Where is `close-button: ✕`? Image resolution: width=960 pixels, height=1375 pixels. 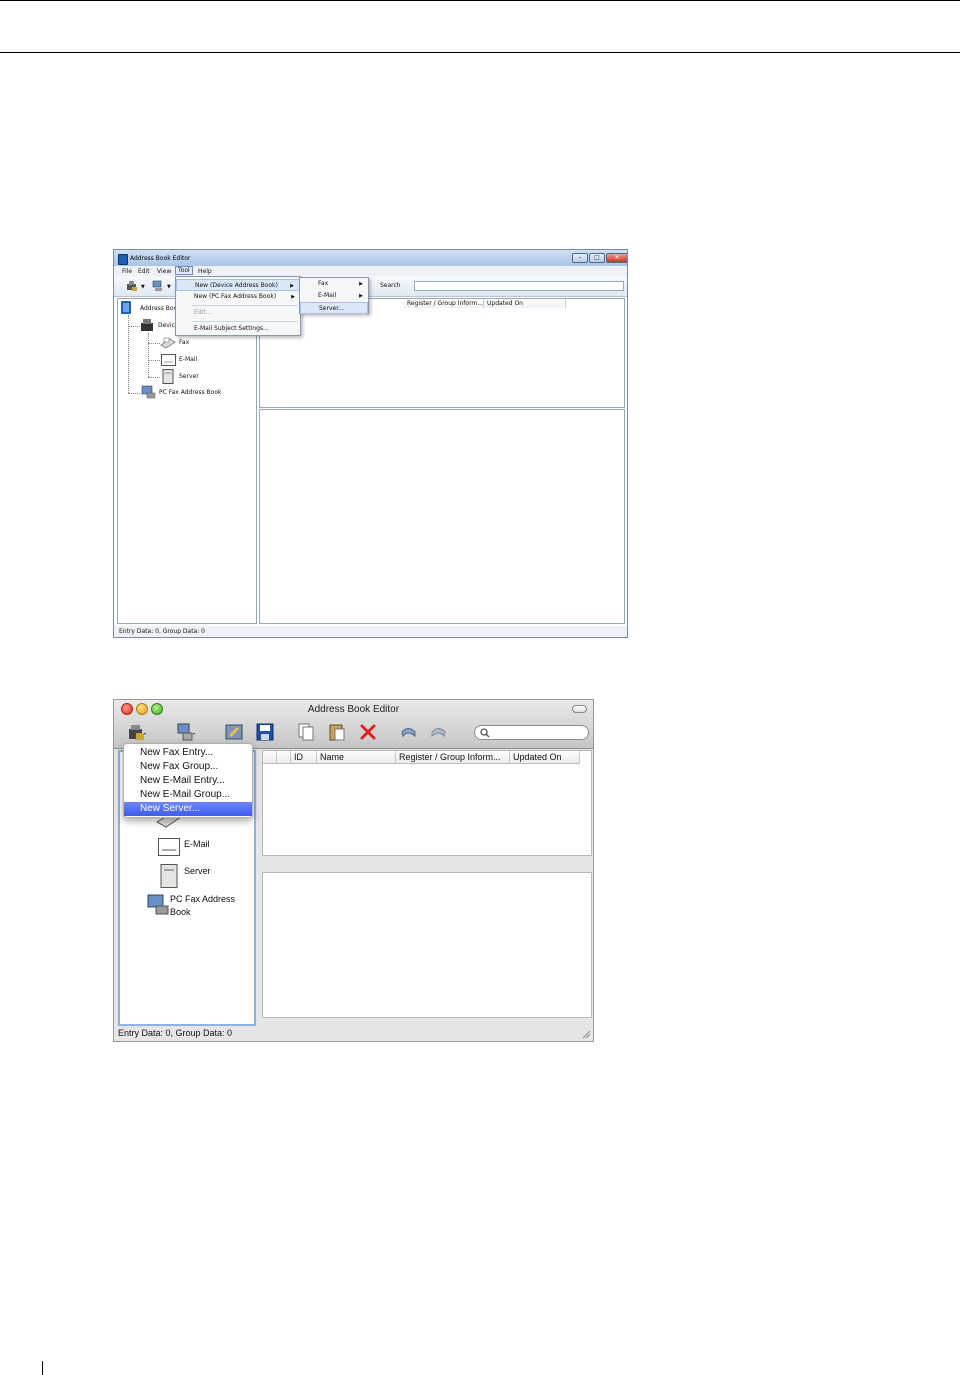 close-button: ✕ is located at coordinates (616, 258).